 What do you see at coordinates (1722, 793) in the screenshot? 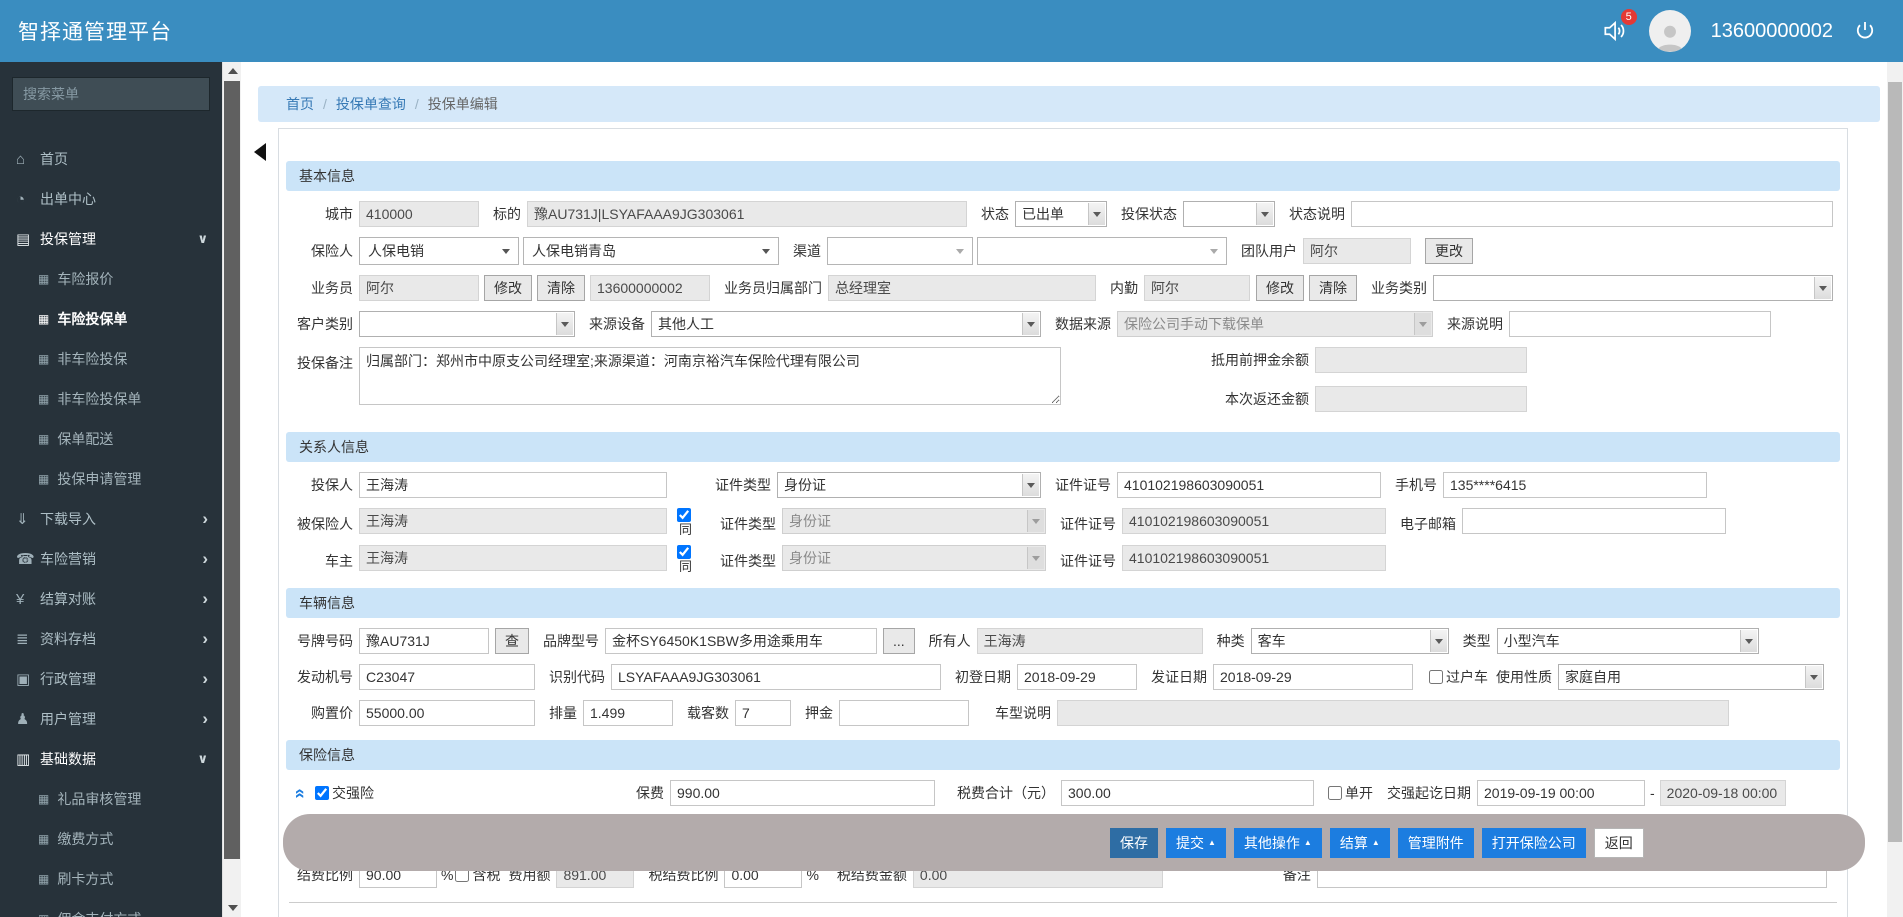
I see `period-end-input` at bounding box center [1722, 793].